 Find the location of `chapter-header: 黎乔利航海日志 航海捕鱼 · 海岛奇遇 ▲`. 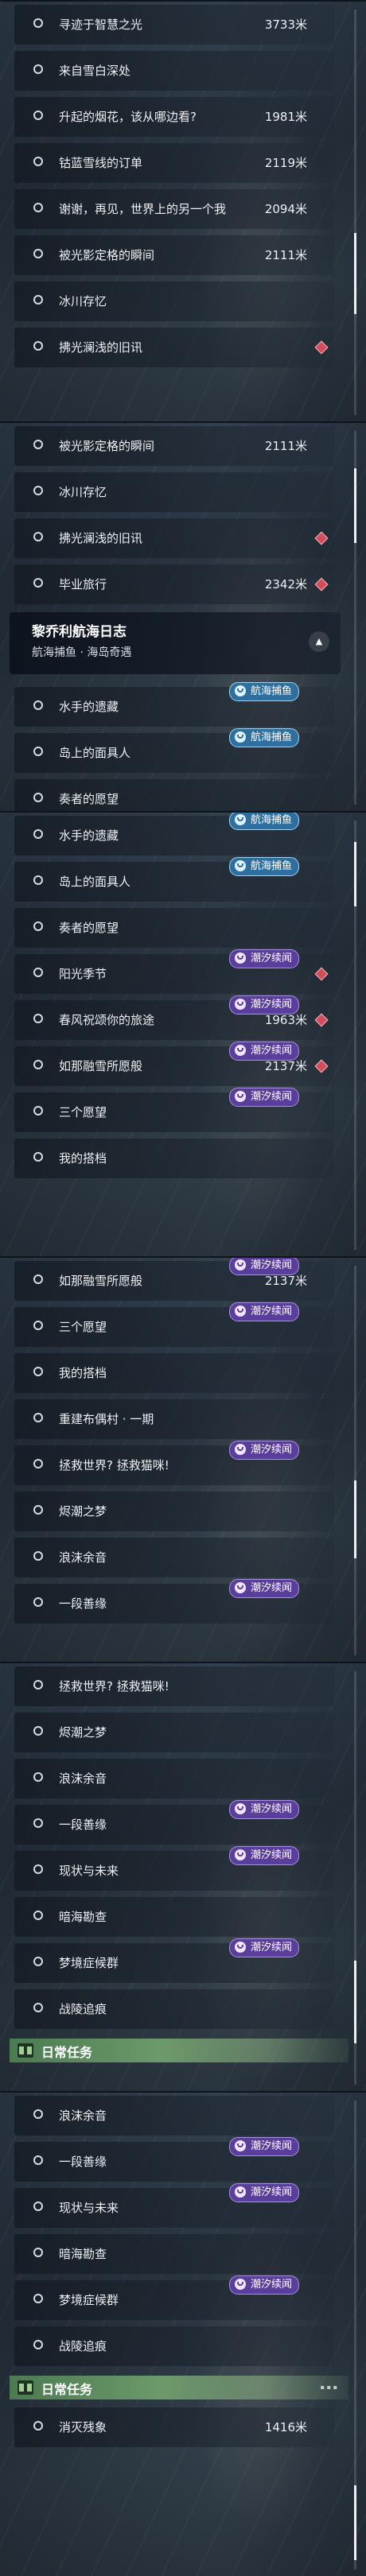

chapter-header: 黎乔利航海日志 航海捕鱼 · 海岛奇遇 ▲ is located at coordinates (175, 643).